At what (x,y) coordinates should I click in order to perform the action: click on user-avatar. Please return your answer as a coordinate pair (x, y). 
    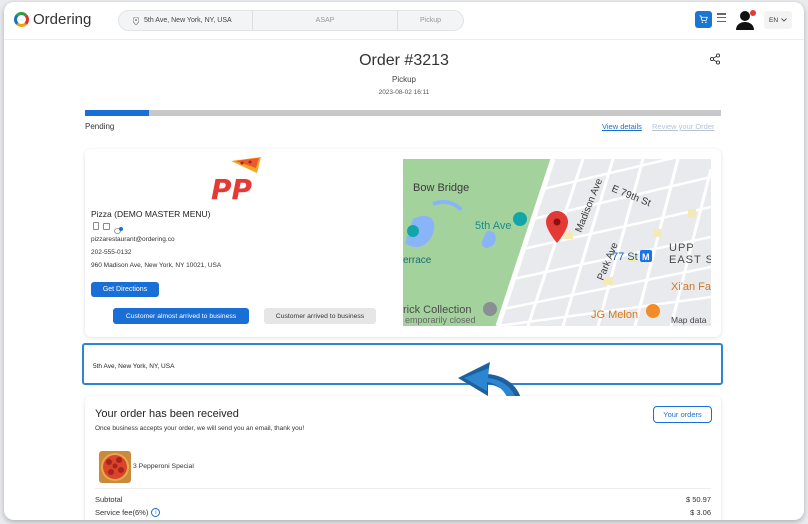
    Looking at the image, I should click on (746, 20).